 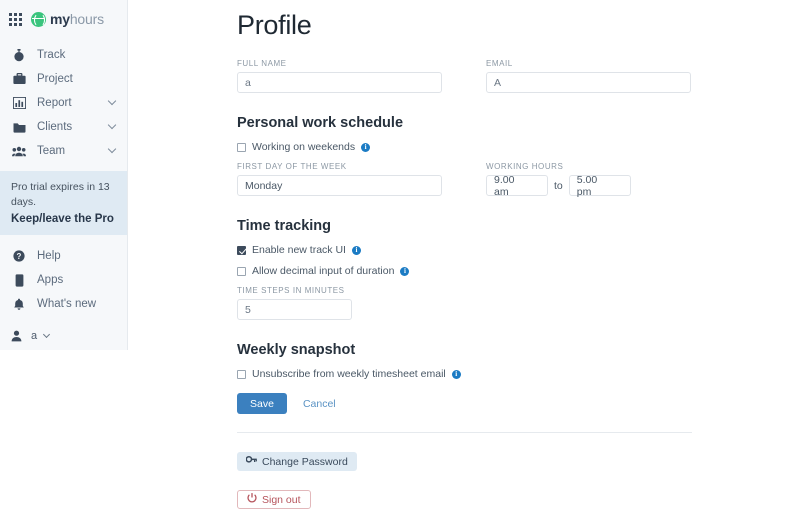 What do you see at coordinates (588, 82) in the screenshot?
I see `email-input` at bounding box center [588, 82].